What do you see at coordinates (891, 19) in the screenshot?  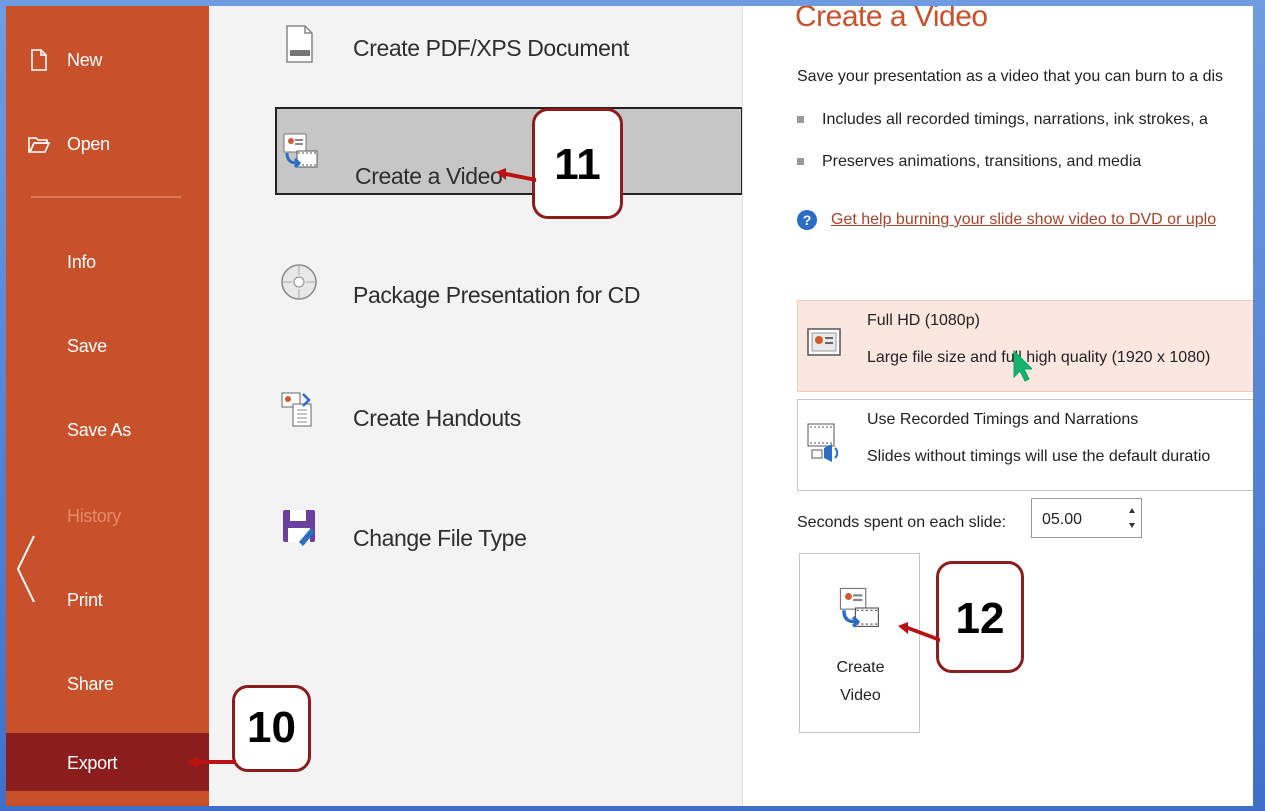 I see `pane-title: Create a Video` at bounding box center [891, 19].